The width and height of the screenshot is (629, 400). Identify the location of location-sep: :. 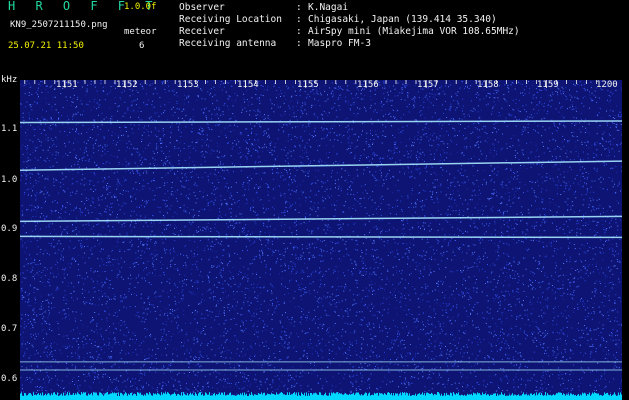
(299, 19).